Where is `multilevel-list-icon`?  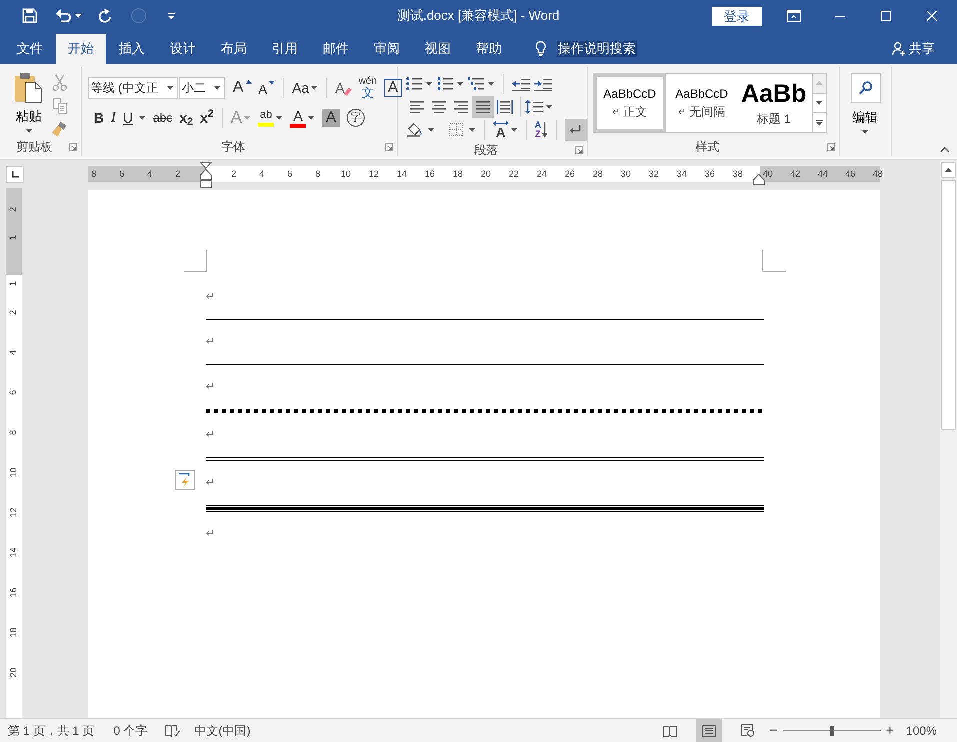 multilevel-list-icon is located at coordinates (476, 84).